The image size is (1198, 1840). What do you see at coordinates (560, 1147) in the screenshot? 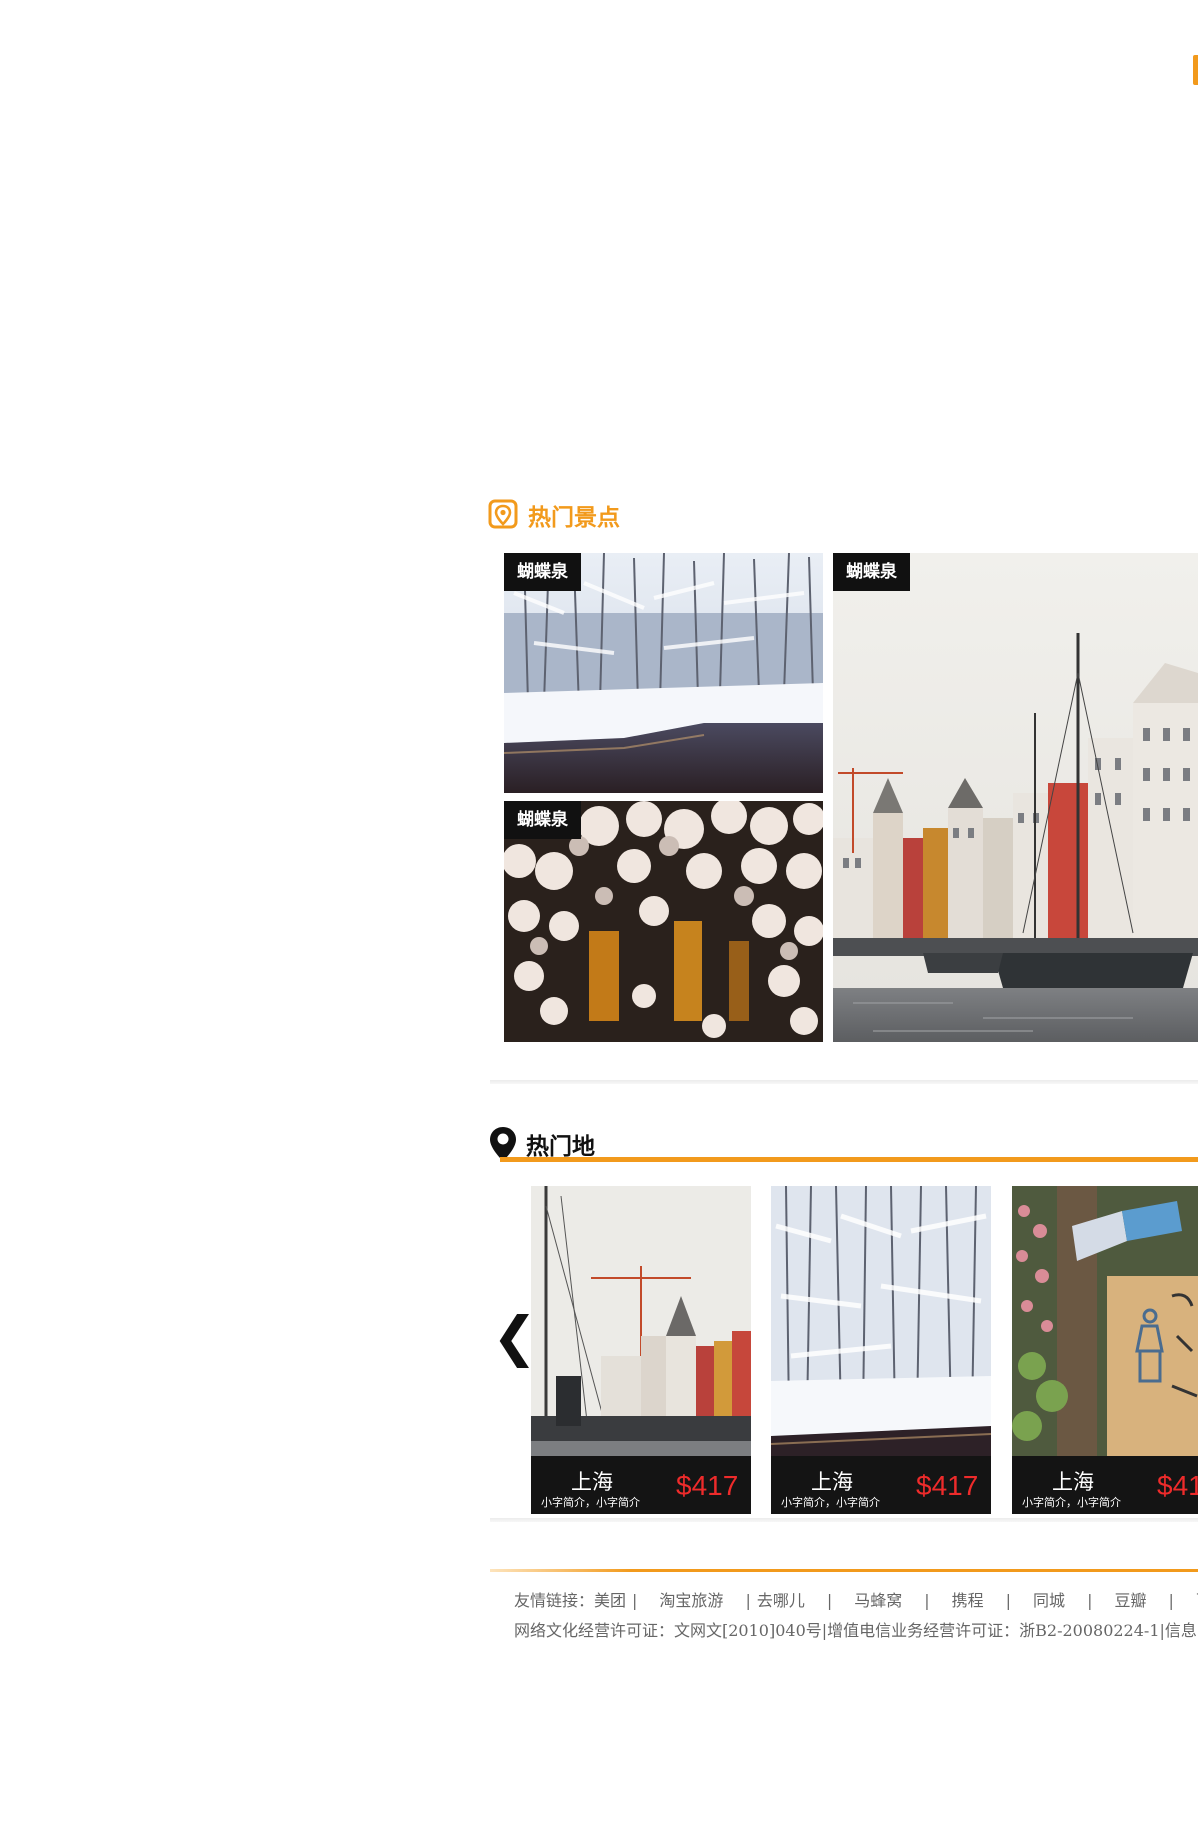
I see `destinations-title: 热门地` at bounding box center [560, 1147].